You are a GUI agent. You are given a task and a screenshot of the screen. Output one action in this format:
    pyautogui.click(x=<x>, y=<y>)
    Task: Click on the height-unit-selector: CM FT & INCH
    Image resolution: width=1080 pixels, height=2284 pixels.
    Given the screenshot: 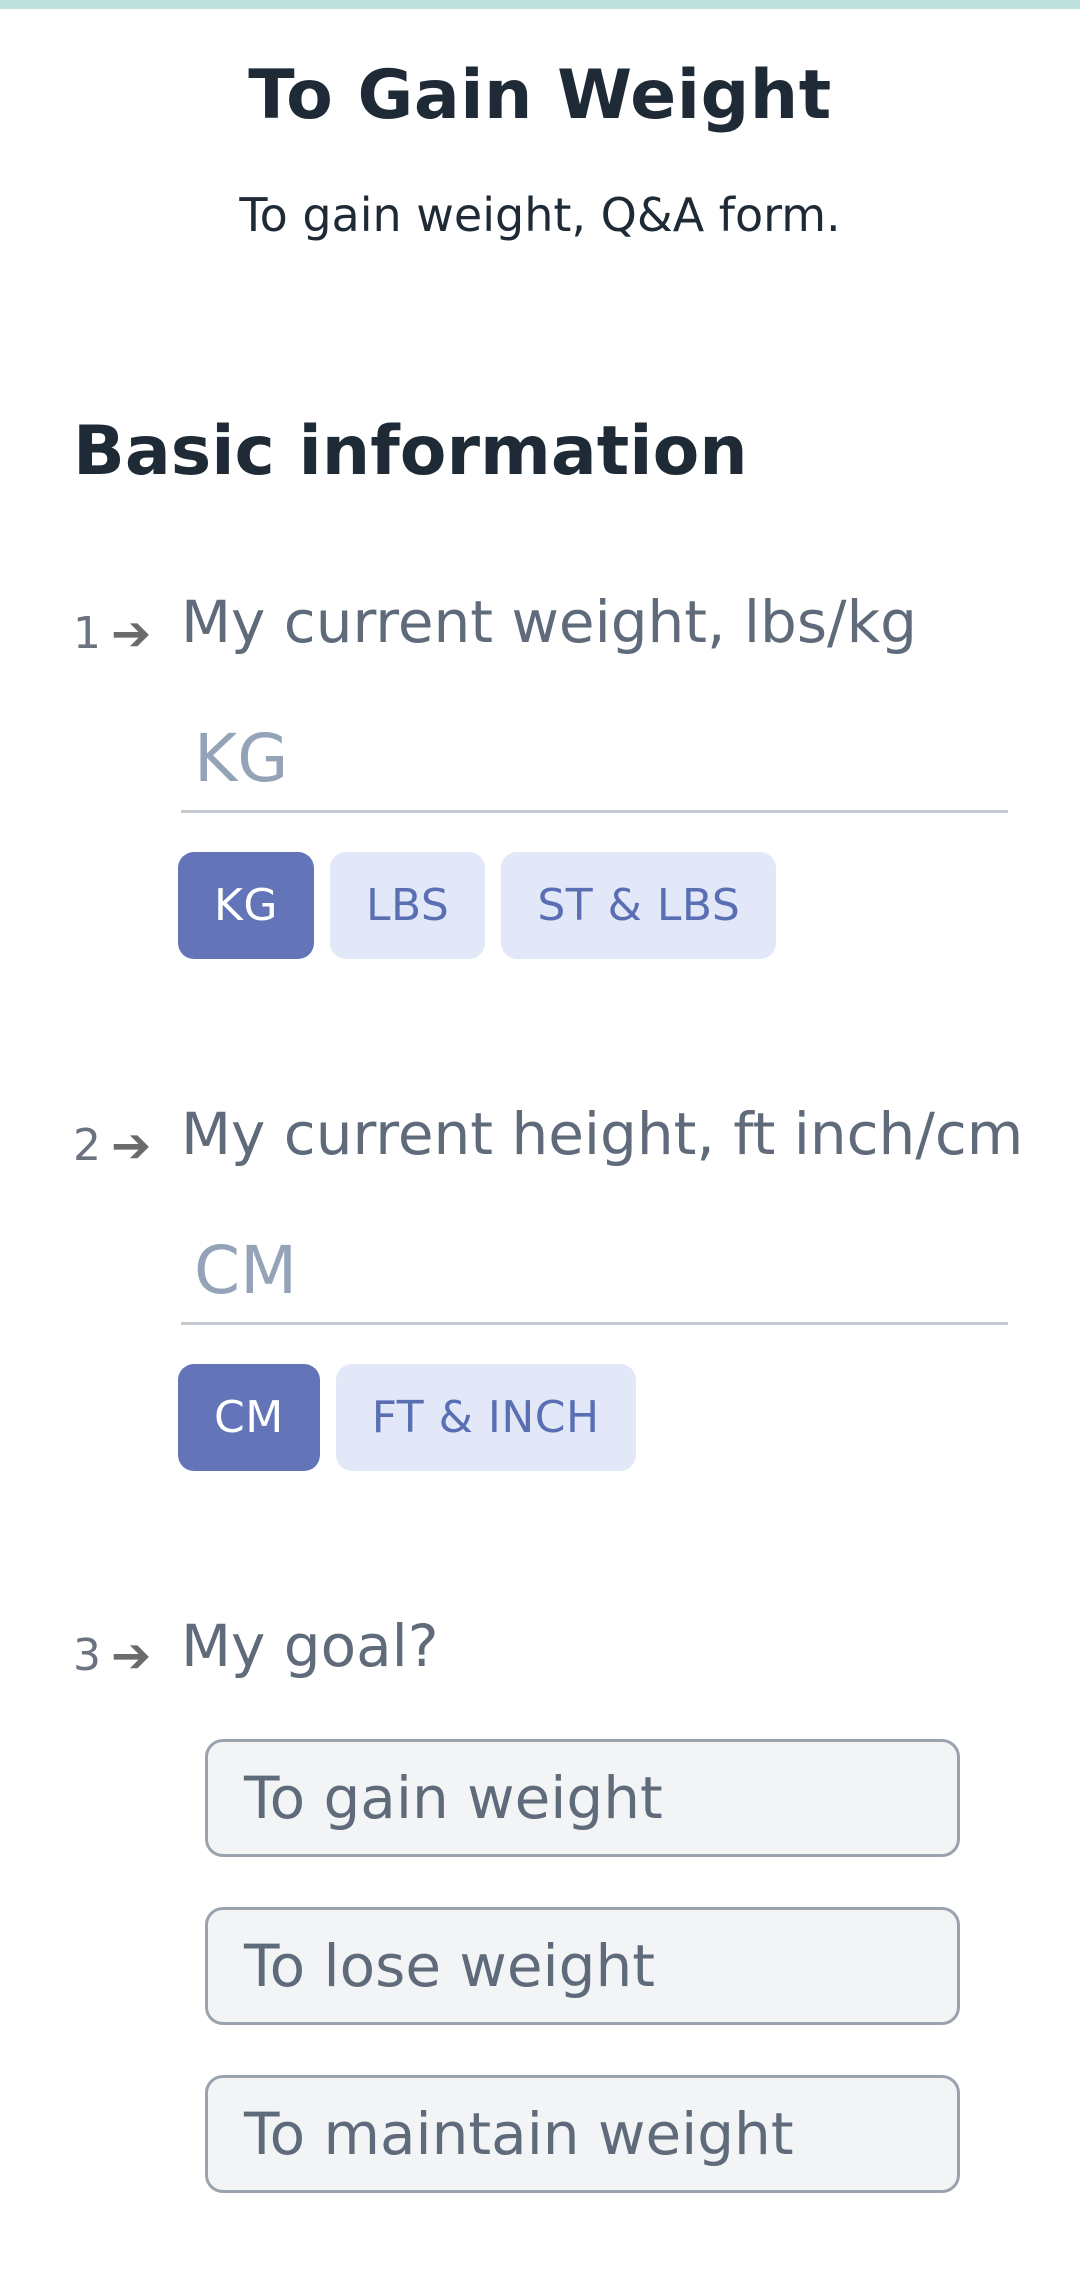 What is the action you would take?
    pyautogui.click(x=407, y=1417)
    